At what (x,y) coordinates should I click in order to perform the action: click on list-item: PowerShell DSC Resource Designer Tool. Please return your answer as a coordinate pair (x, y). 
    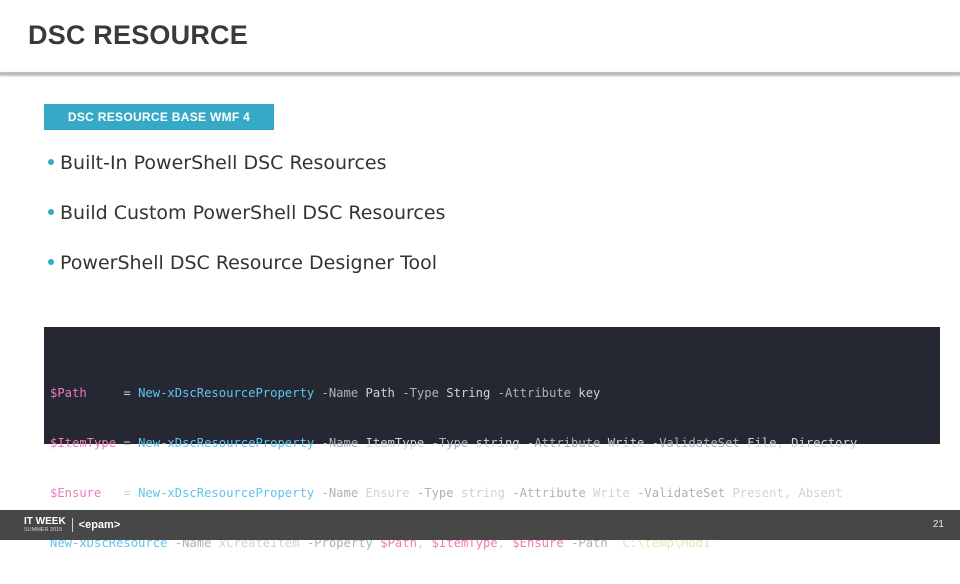
    Looking at the image, I should click on (246, 275).